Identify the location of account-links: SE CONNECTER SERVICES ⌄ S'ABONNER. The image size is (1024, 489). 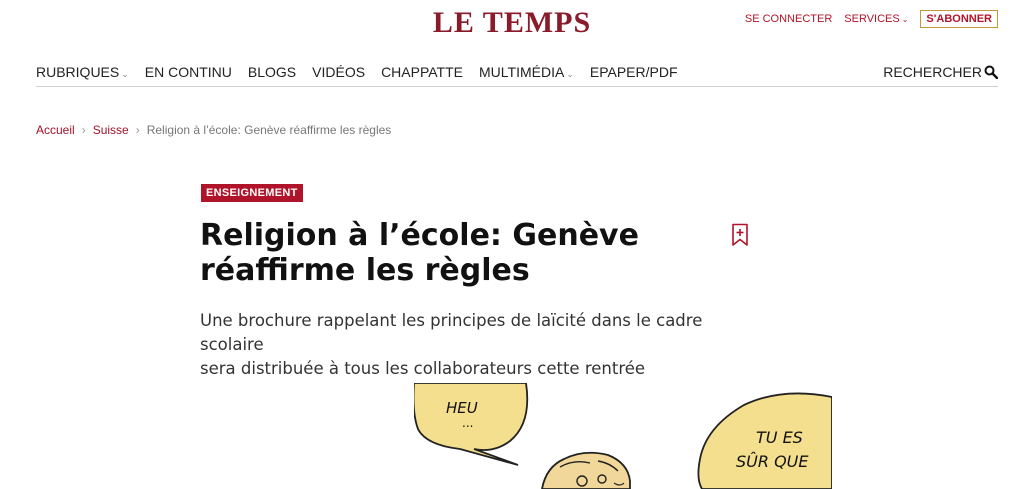
(871, 19).